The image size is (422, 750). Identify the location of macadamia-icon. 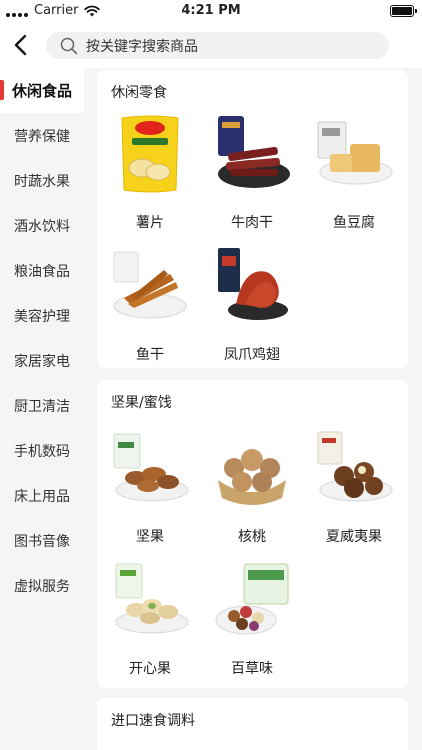
(355, 466).